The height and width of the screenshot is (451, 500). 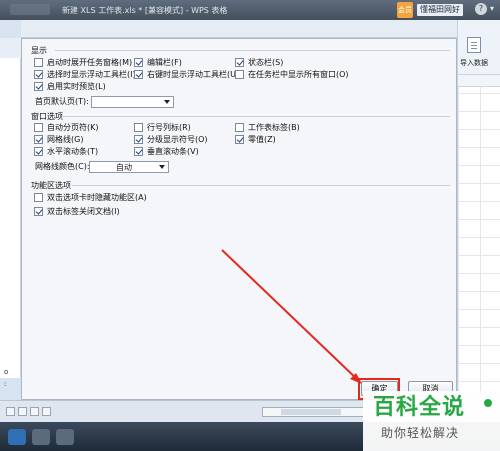 I want to click on gridline-color-label: 网格线颜色(C):, so click(x=62, y=166).